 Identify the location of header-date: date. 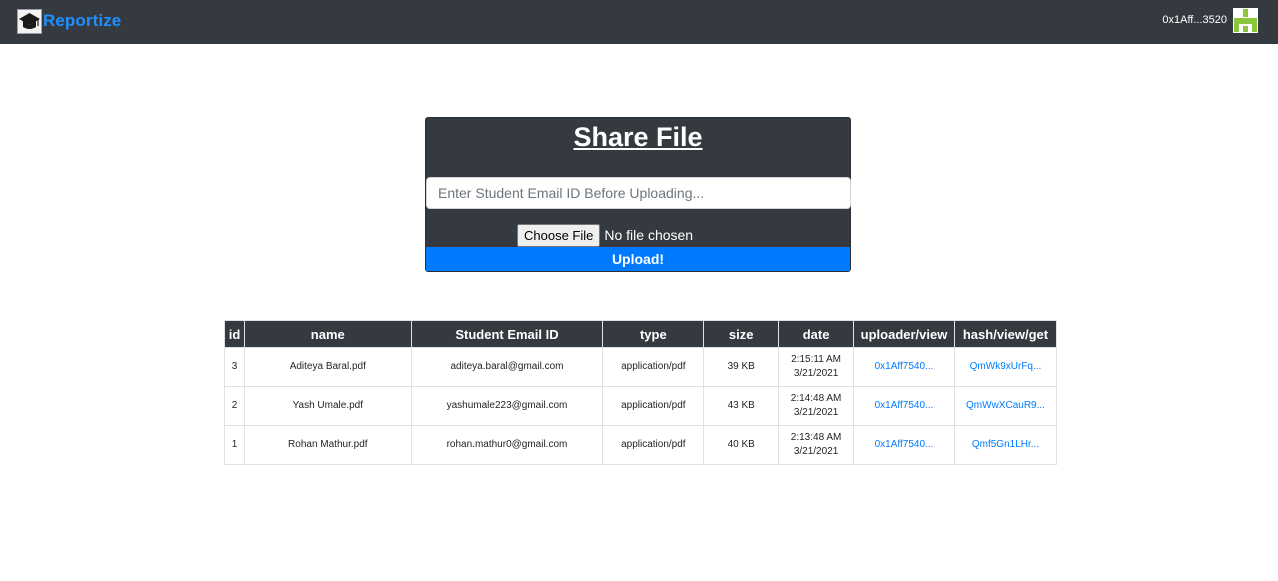
(816, 334).